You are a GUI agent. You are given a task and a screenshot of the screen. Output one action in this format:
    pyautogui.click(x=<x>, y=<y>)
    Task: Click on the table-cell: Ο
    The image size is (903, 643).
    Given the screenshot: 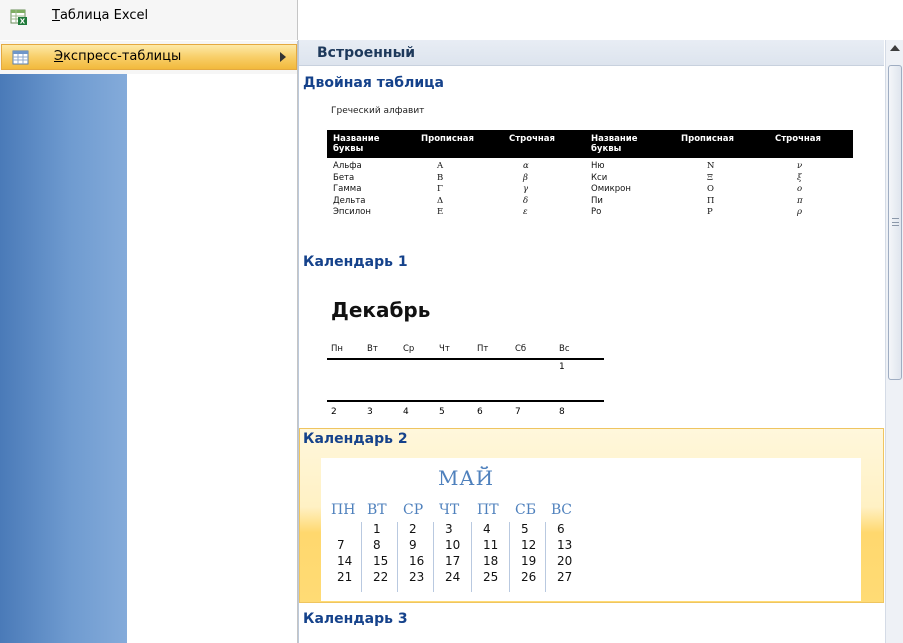 What is the action you would take?
    pyautogui.click(x=710, y=189)
    